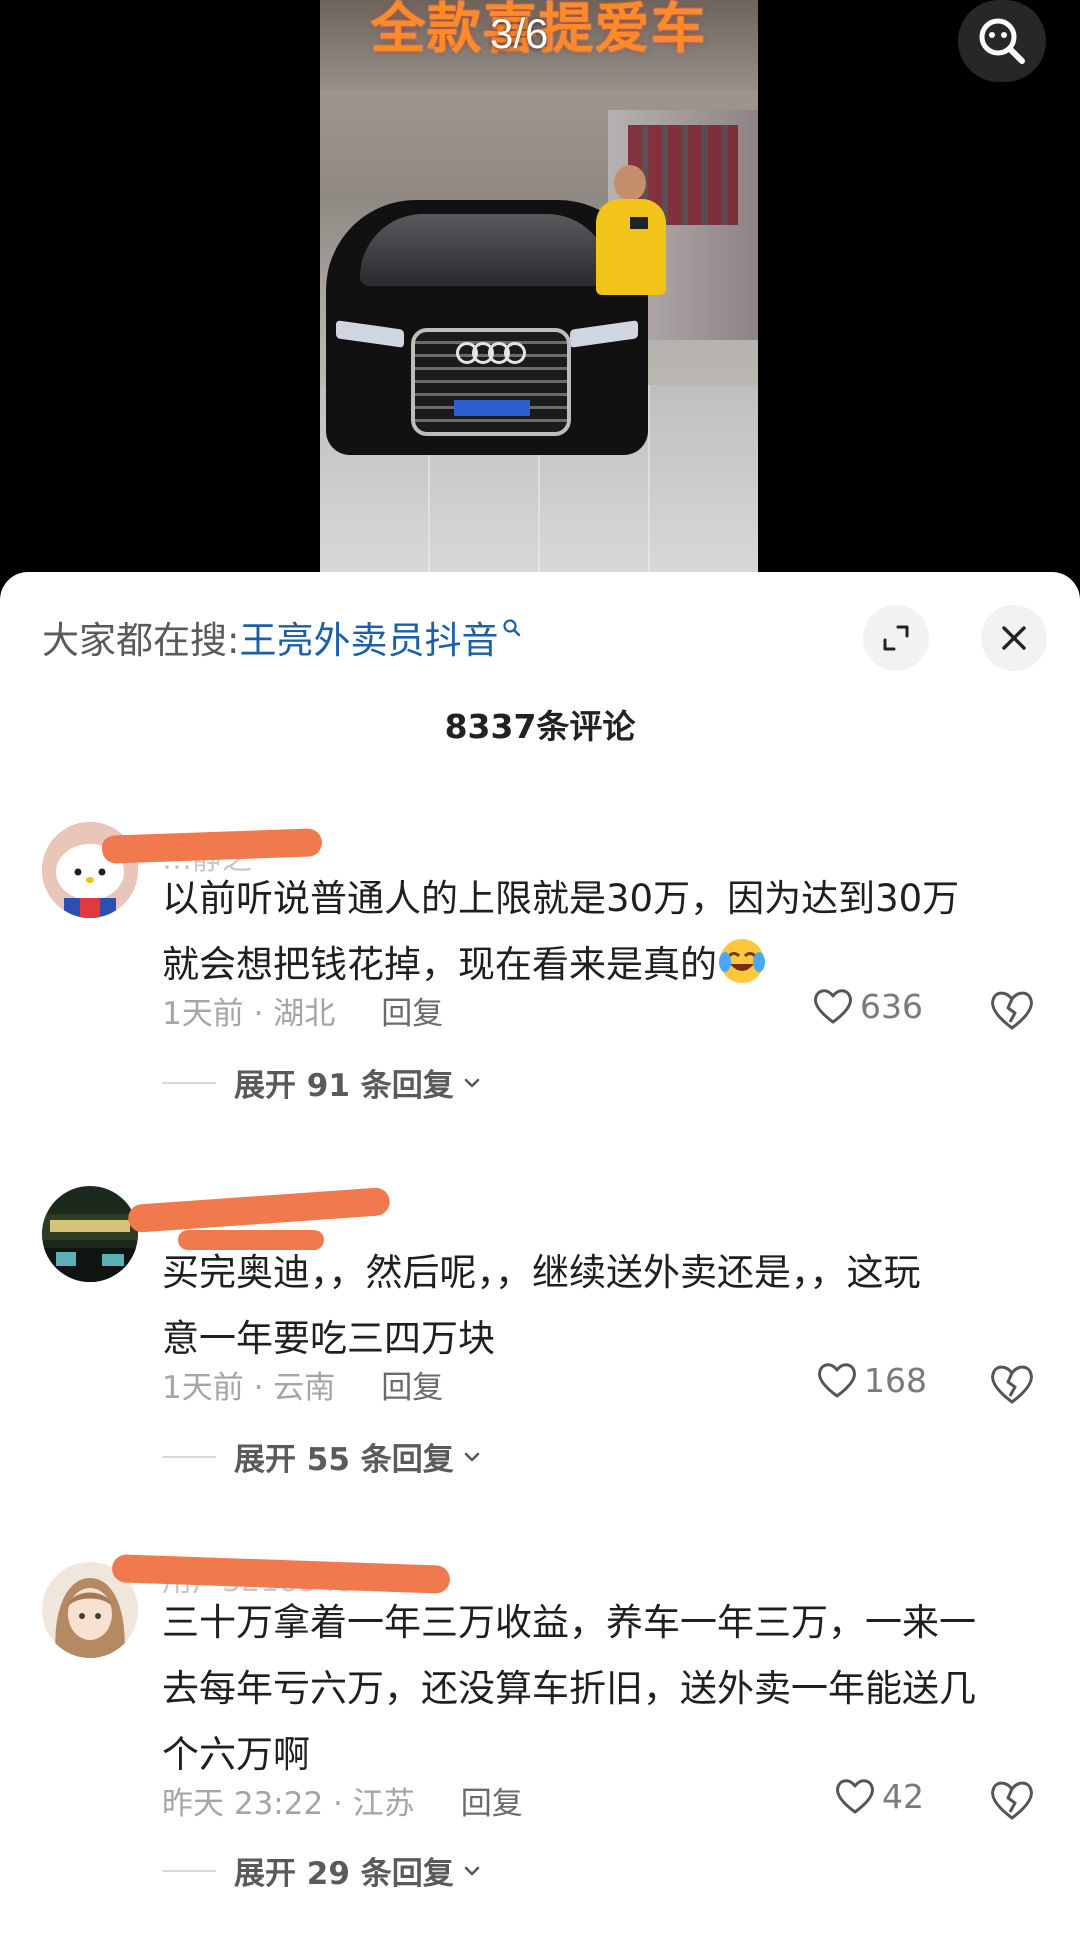 This screenshot has height=1958, width=1080. Describe the element at coordinates (519, 33) in the screenshot. I see `image-counter: 3/6` at that location.